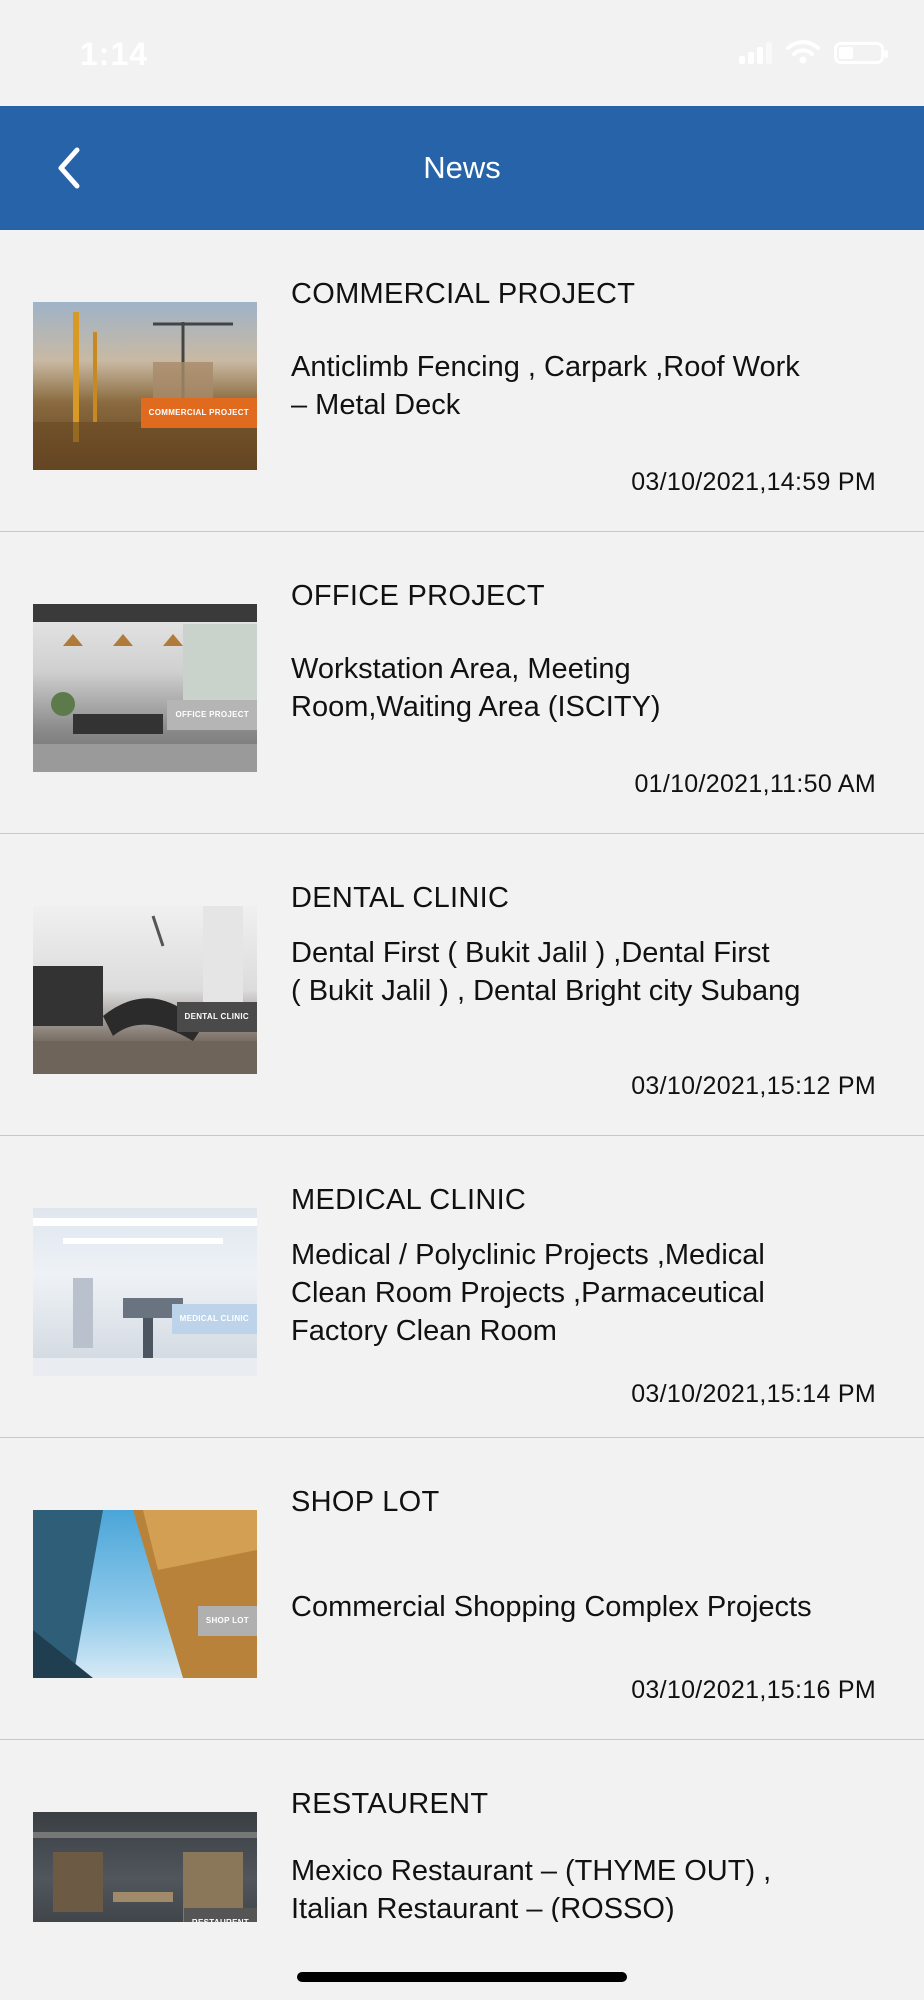 Image resolution: width=924 pixels, height=2000 pixels. I want to click on news-title: DENTAL CLINIC, so click(400, 898).